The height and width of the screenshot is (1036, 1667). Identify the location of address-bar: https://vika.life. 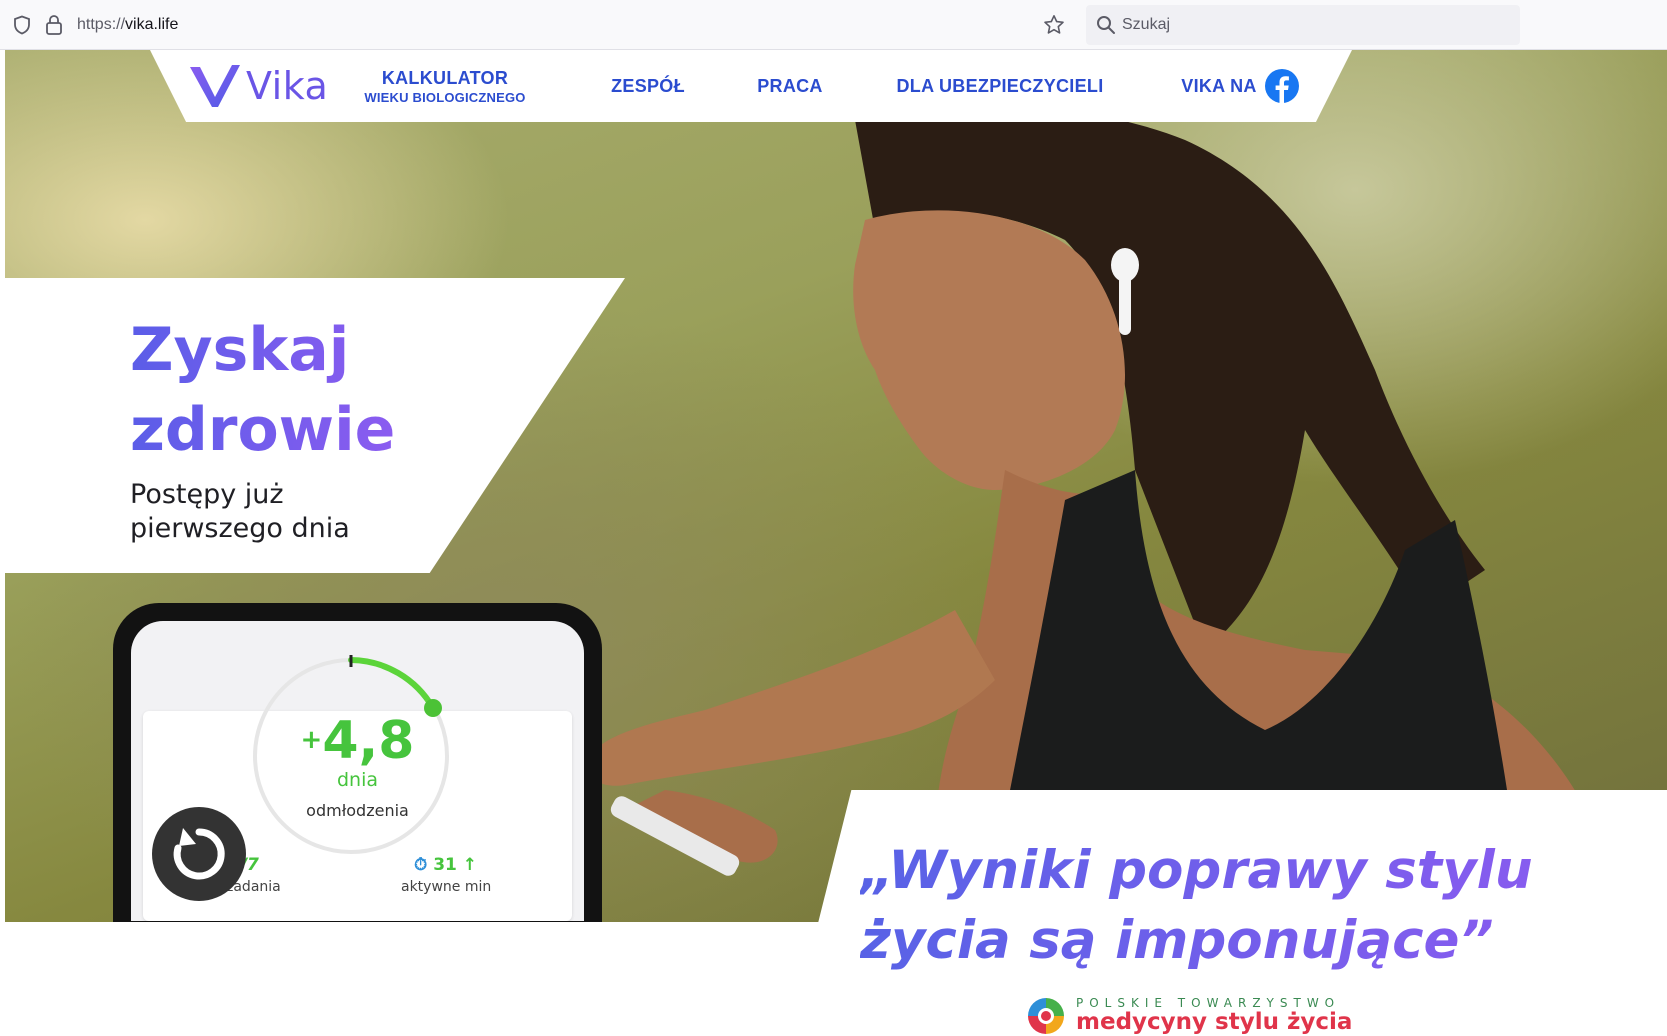
(127, 25).